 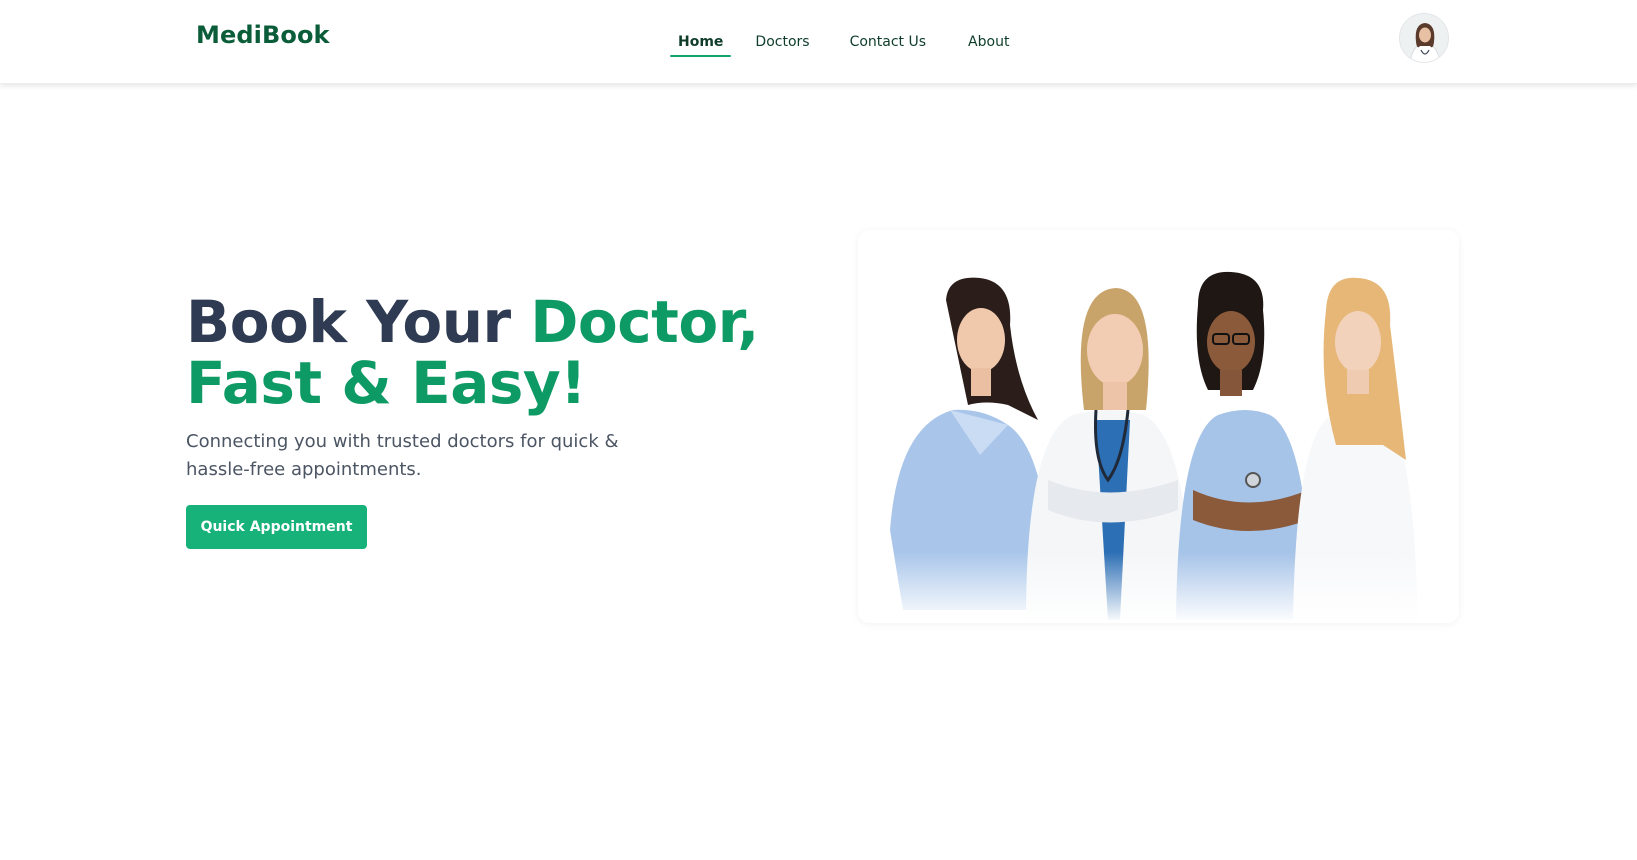 I want to click on nav-home: Home, so click(x=701, y=42).